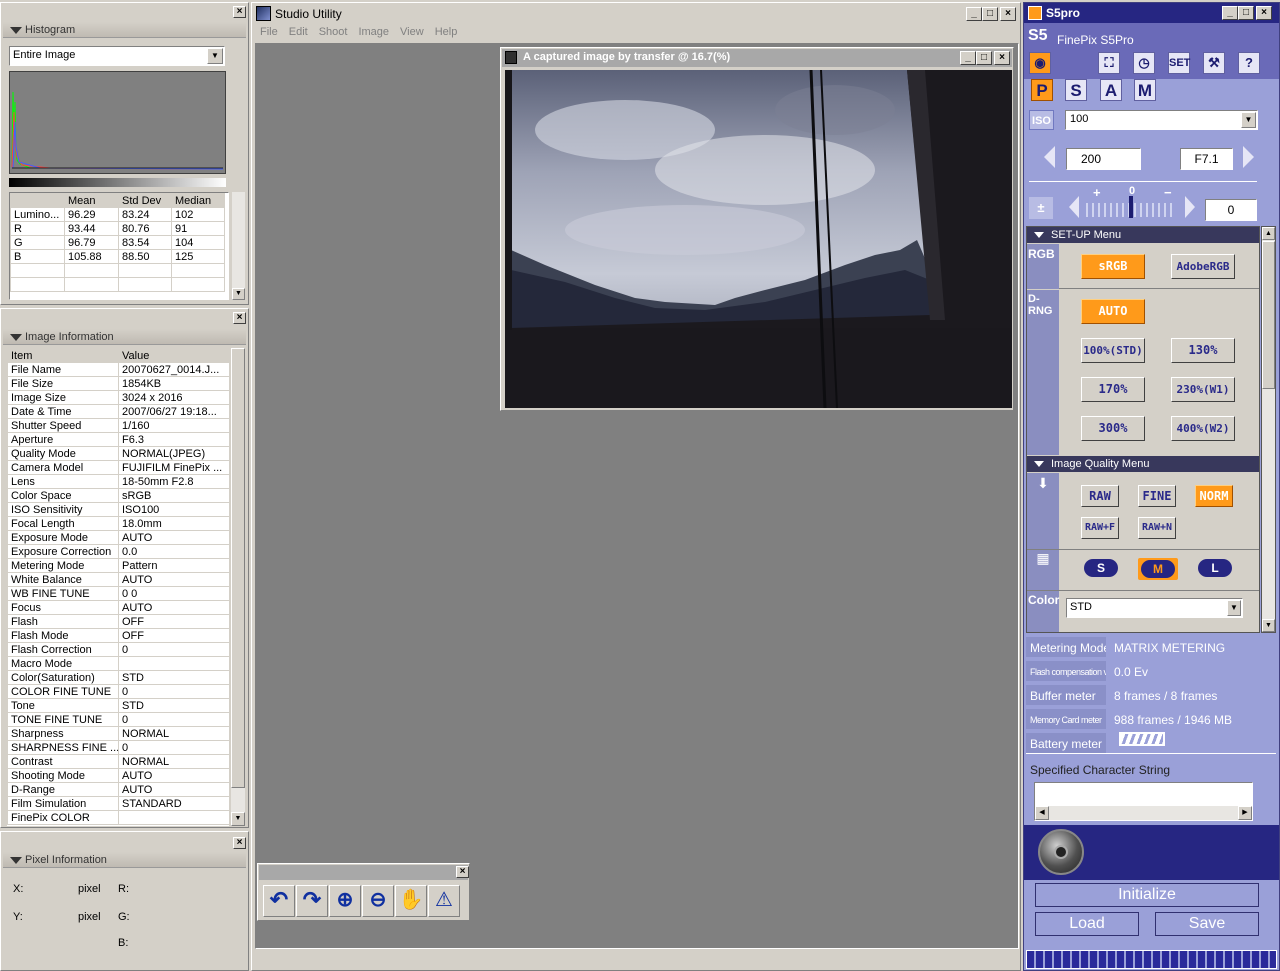  Describe the element at coordinates (990, 14) in the screenshot. I see `maximize-button: □` at that location.